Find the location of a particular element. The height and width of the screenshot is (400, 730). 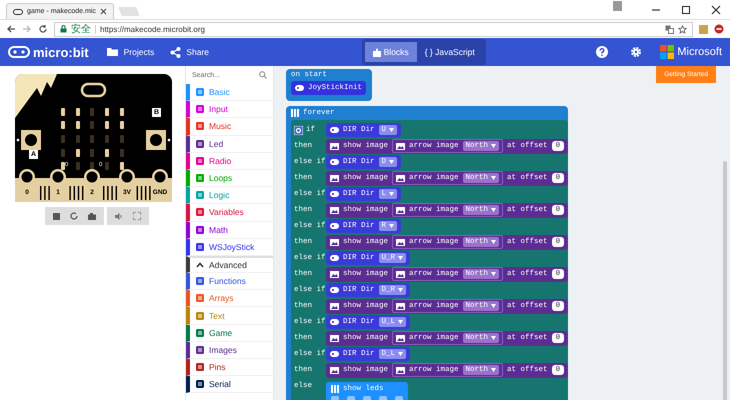

translate-icon is located at coordinates (669, 29).